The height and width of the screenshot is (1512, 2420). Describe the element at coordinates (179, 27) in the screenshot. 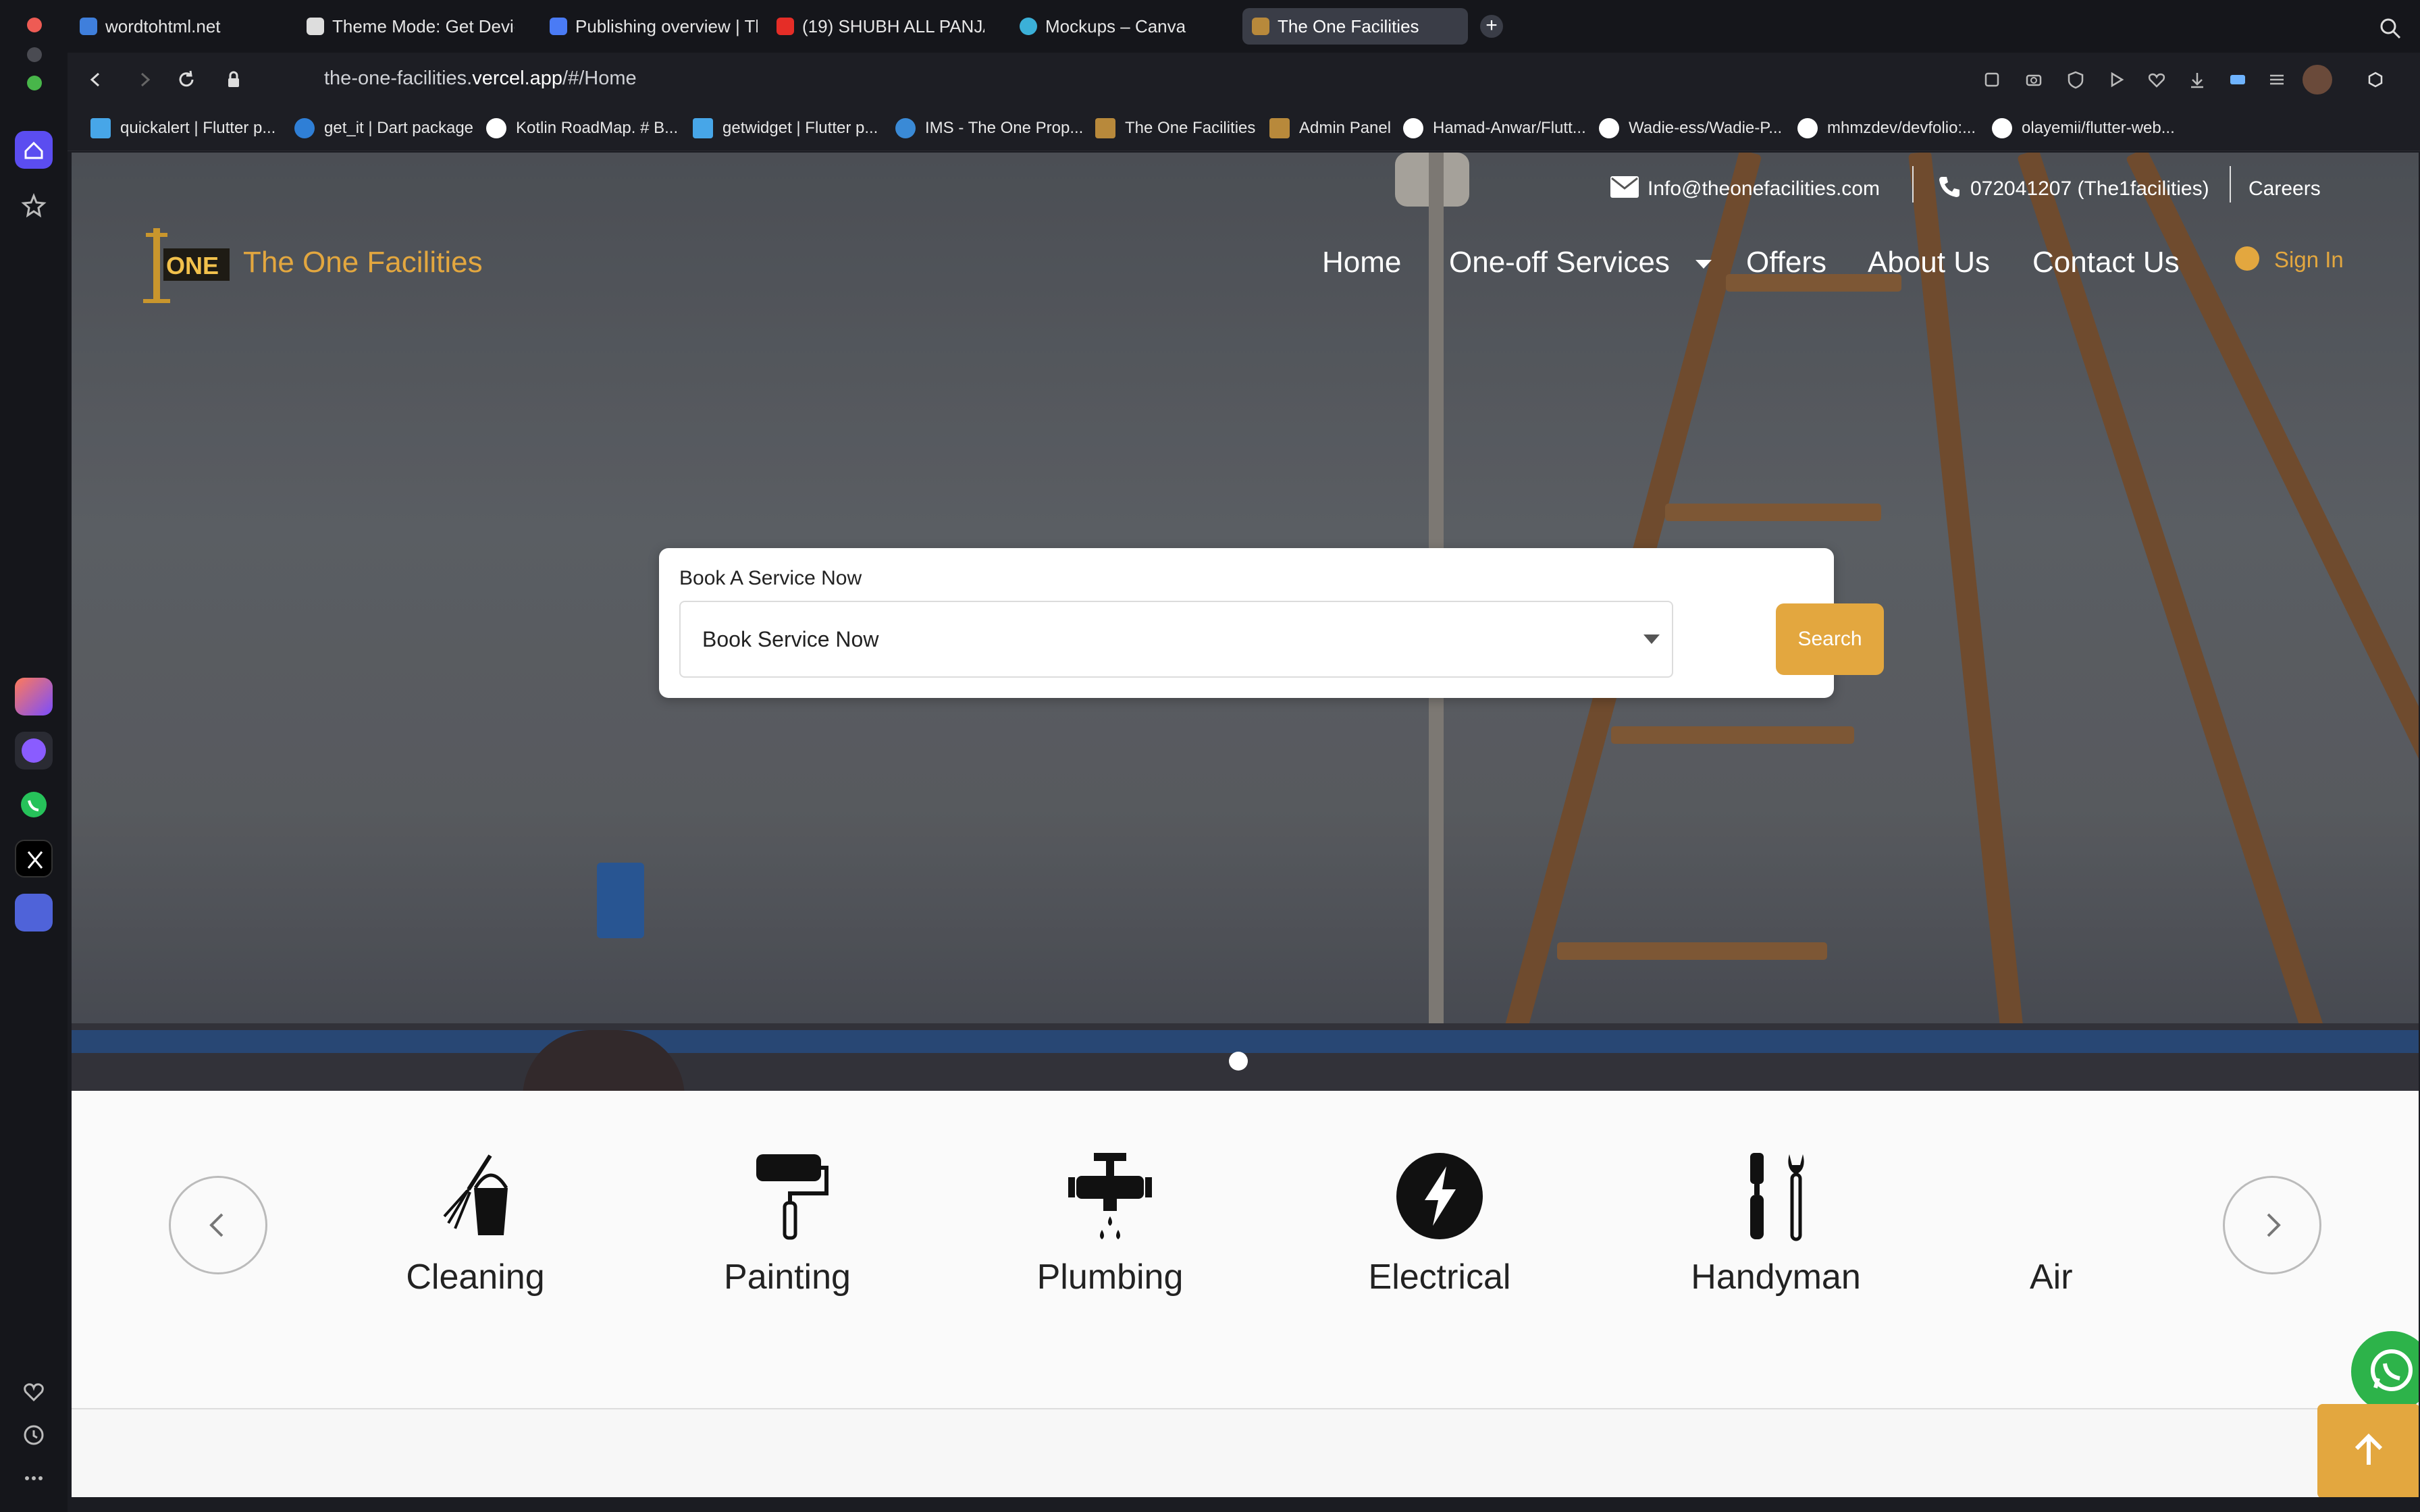

I see `tab-wordtohtml: wordtohtml.net` at that location.